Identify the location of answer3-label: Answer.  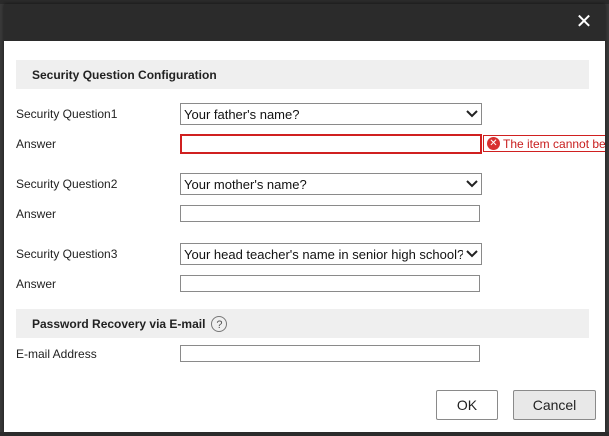
(36, 284).